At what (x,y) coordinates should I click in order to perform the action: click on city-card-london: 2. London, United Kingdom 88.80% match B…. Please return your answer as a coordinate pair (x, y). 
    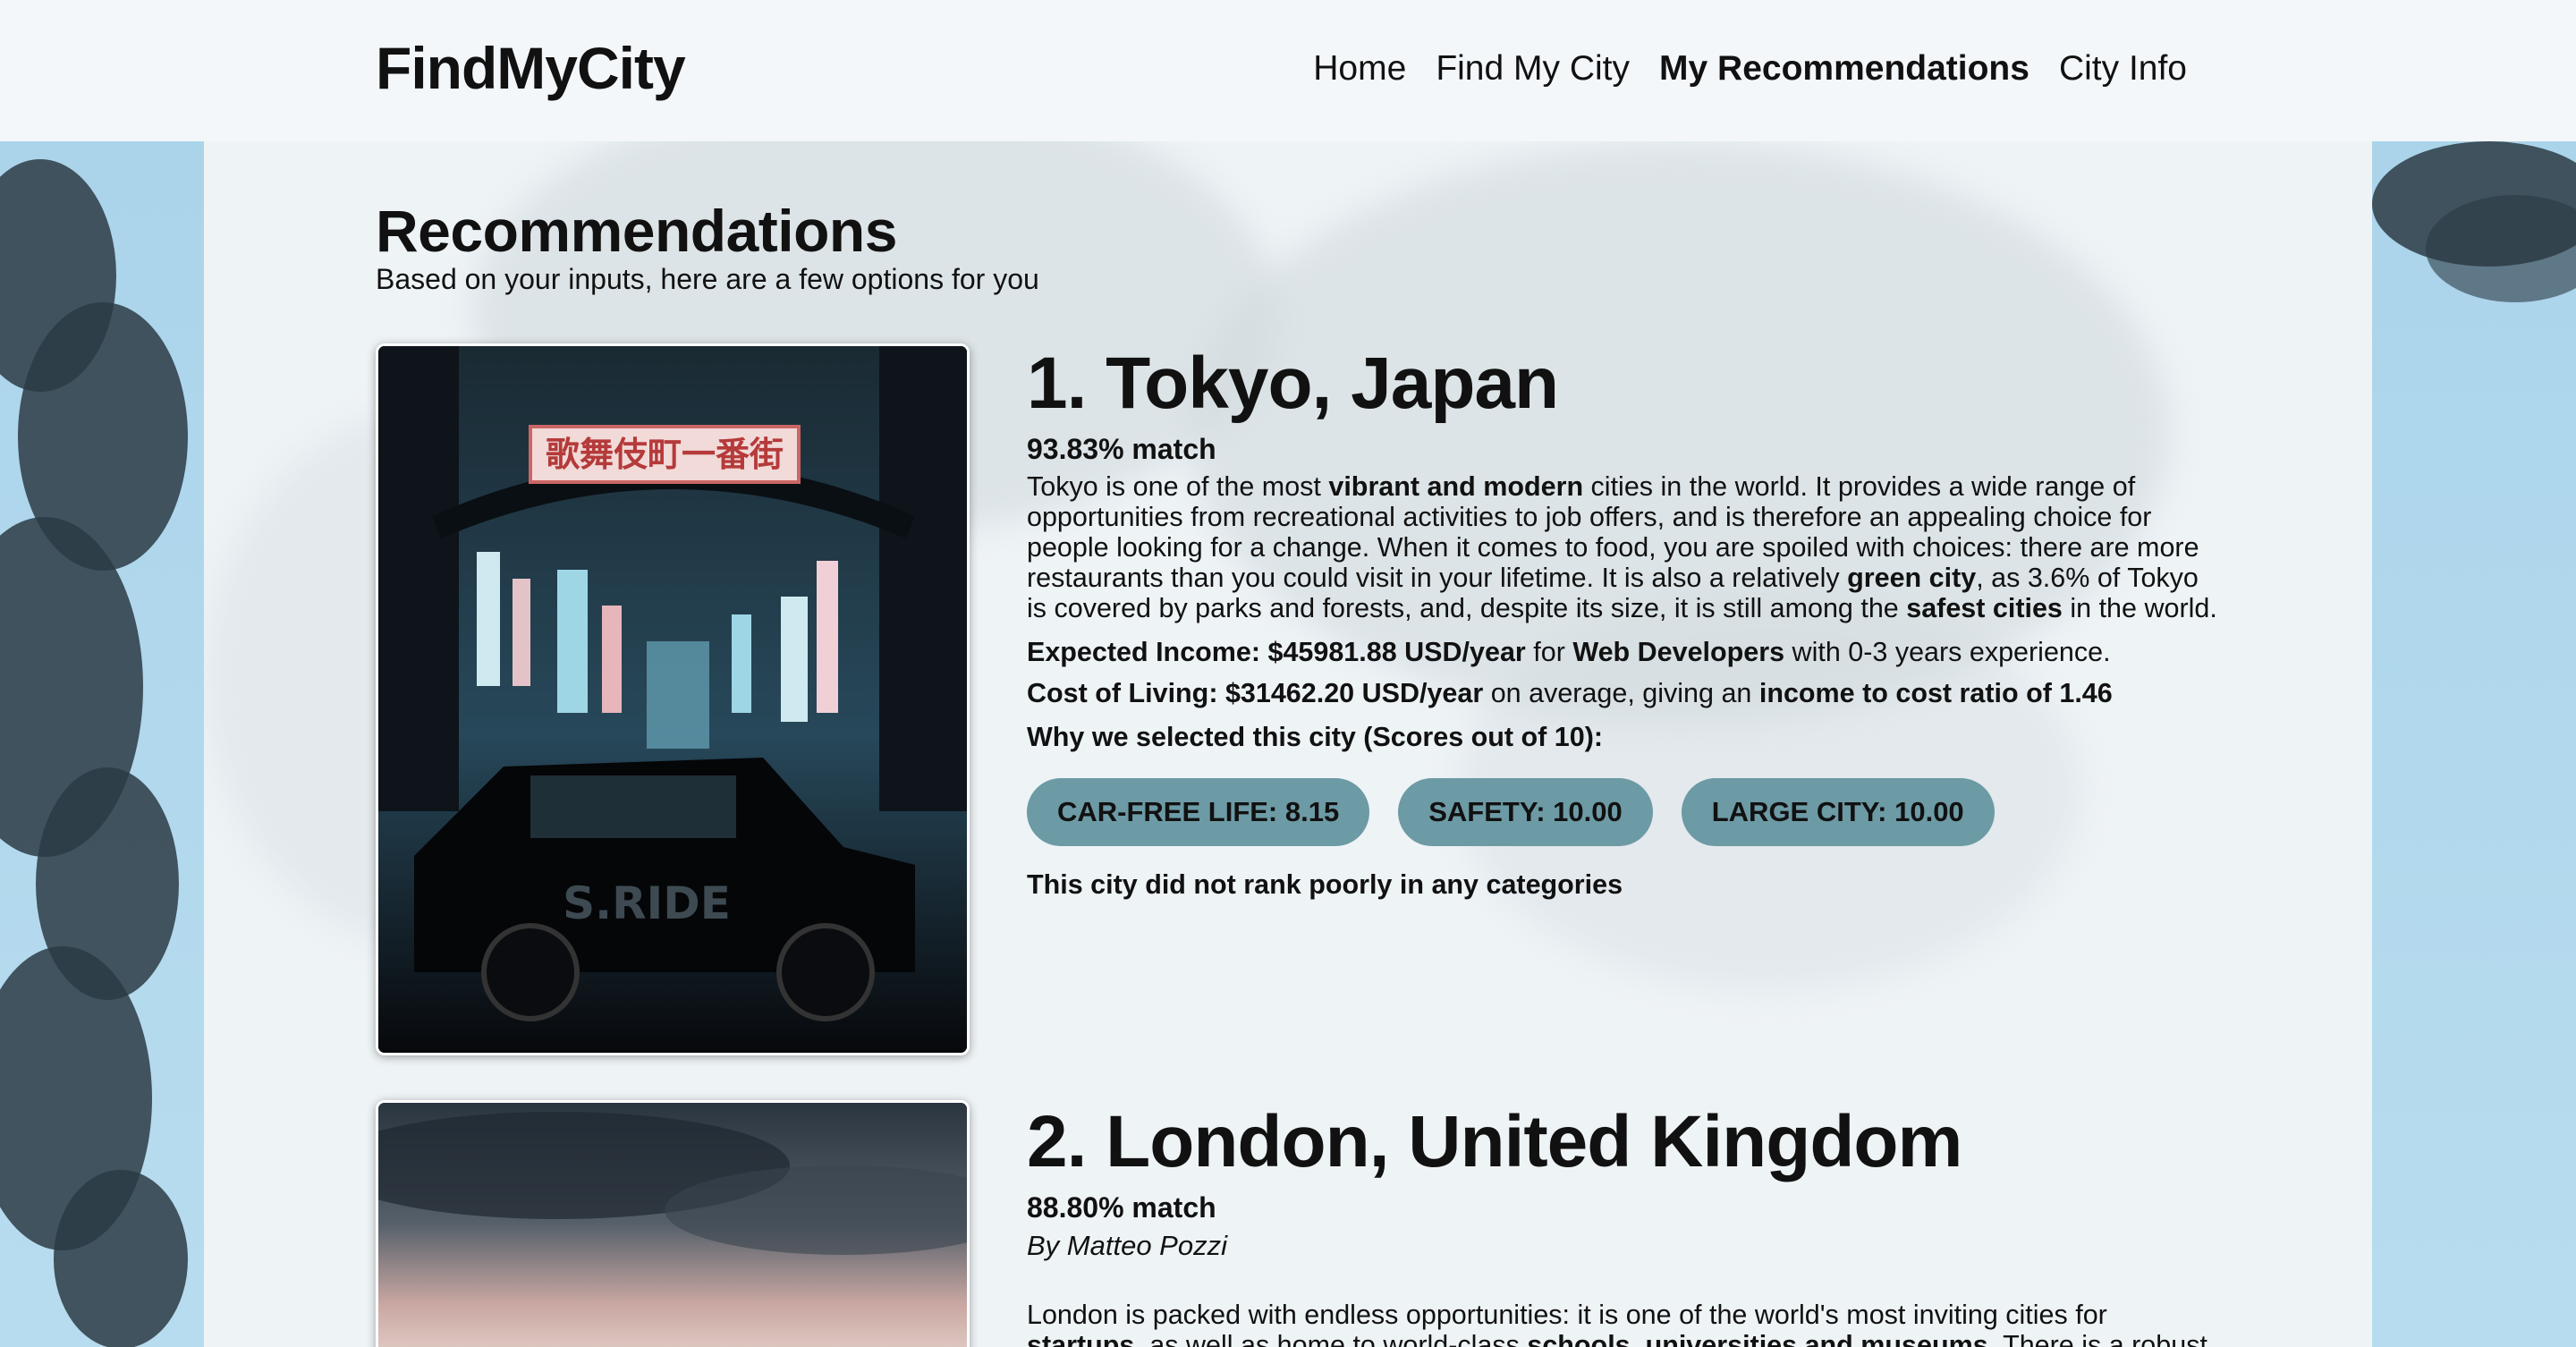
    Looking at the image, I should click on (1626, 1223).